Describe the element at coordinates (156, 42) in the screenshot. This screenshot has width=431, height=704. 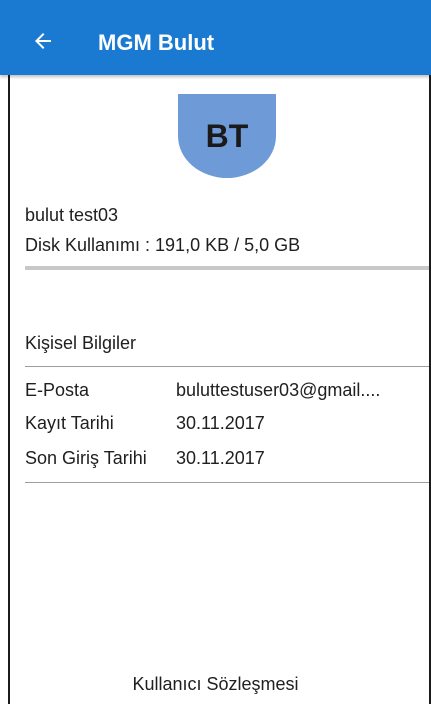
I see `app-title: MGM Bulut` at that location.